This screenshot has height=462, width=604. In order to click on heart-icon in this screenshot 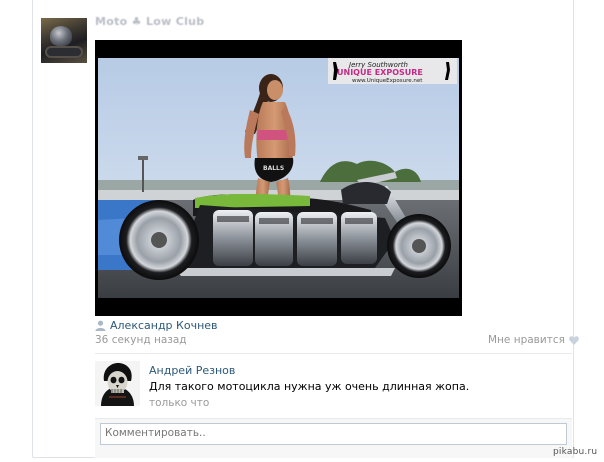, I will do `click(574, 340)`.